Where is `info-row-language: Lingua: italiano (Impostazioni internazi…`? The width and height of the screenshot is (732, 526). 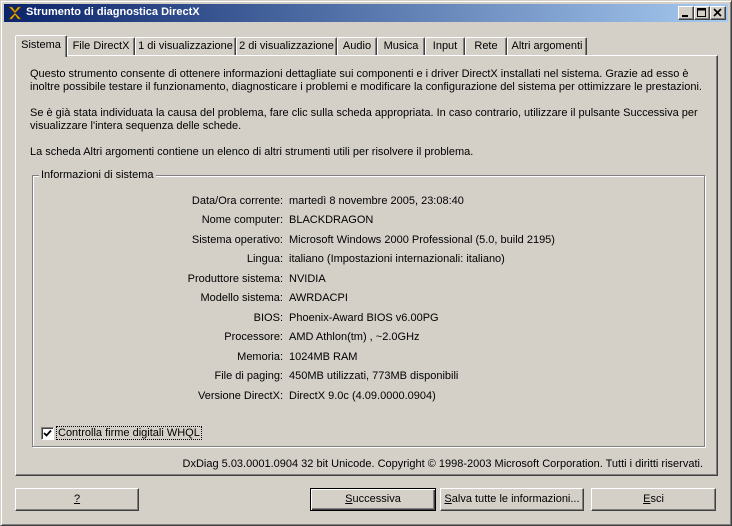 info-row-language: Lingua: italiano (Impostazioni internazi… is located at coordinates (368, 260).